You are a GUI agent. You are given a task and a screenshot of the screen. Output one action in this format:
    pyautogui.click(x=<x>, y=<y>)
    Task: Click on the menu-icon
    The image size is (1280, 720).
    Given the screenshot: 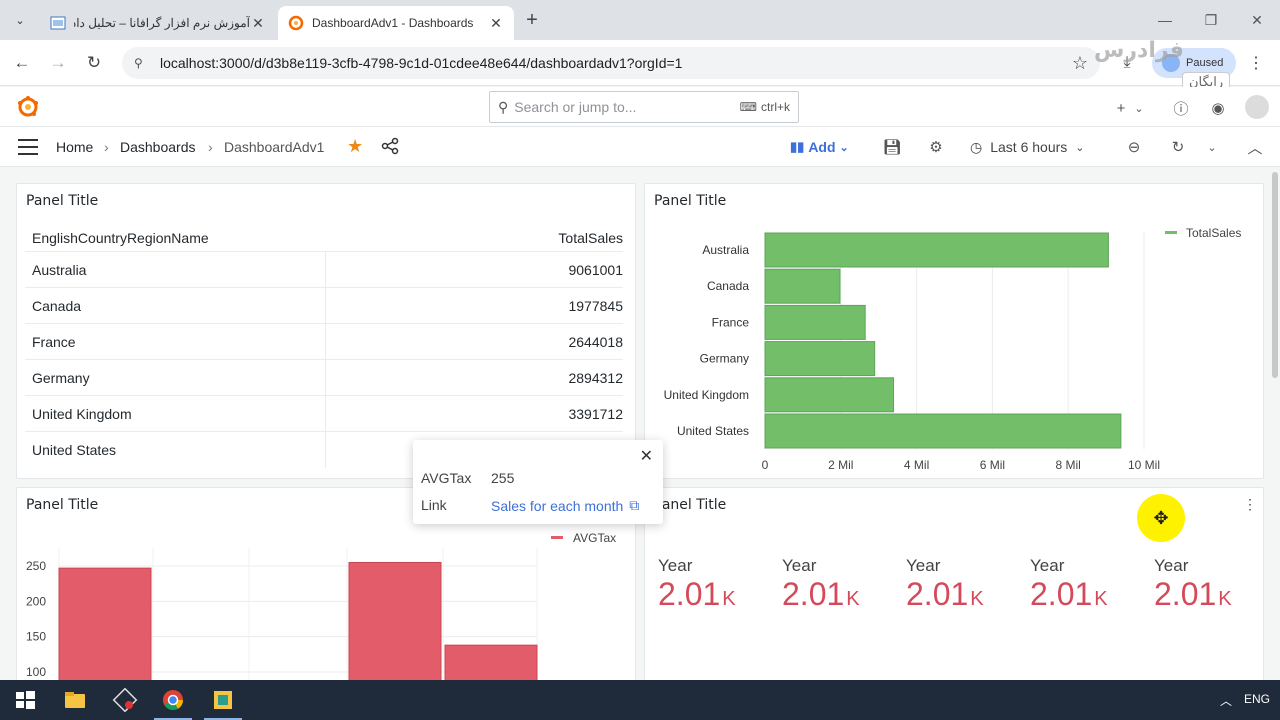 What is the action you would take?
    pyautogui.click(x=28, y=147)
    